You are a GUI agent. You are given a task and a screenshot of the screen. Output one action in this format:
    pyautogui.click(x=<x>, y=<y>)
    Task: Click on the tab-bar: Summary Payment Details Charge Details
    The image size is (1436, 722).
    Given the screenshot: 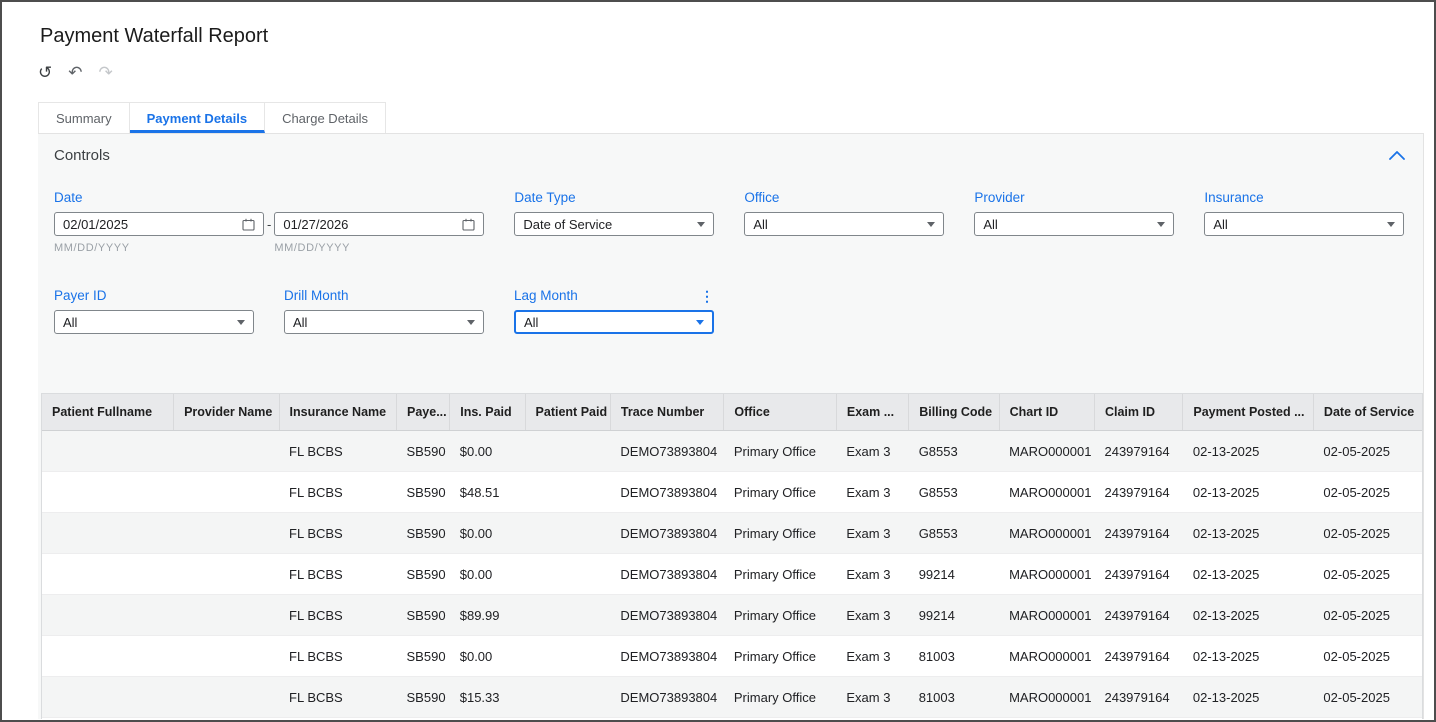 What is the action you would take?
    pyautogui.click(x=212, y=117)
    